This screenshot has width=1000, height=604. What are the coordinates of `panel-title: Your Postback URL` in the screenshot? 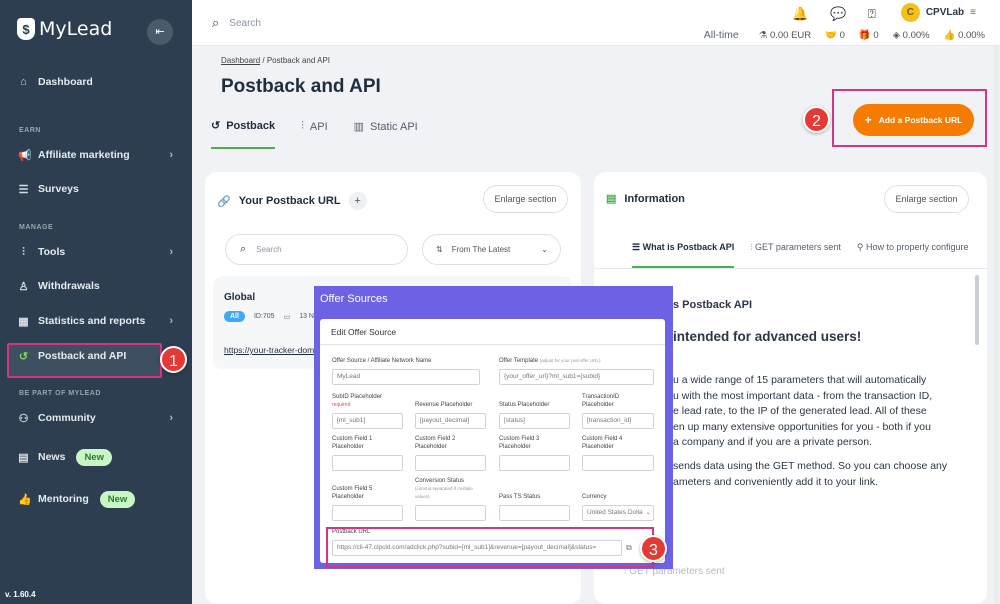 It's located at (289, 201).